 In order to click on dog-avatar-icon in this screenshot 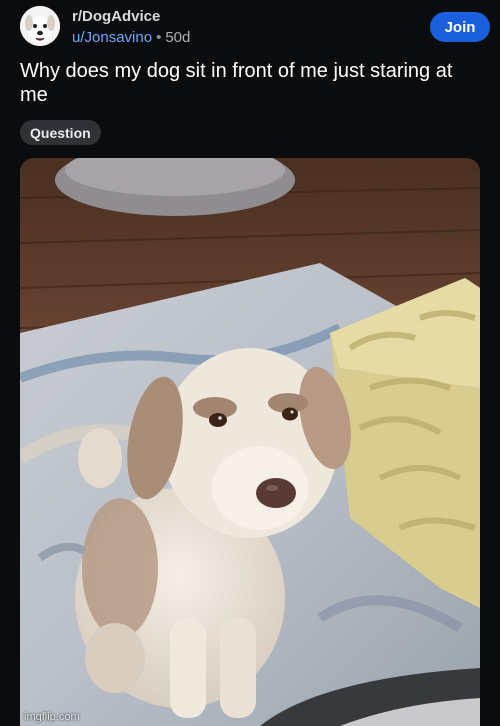, I will do `click(40, 26)`.